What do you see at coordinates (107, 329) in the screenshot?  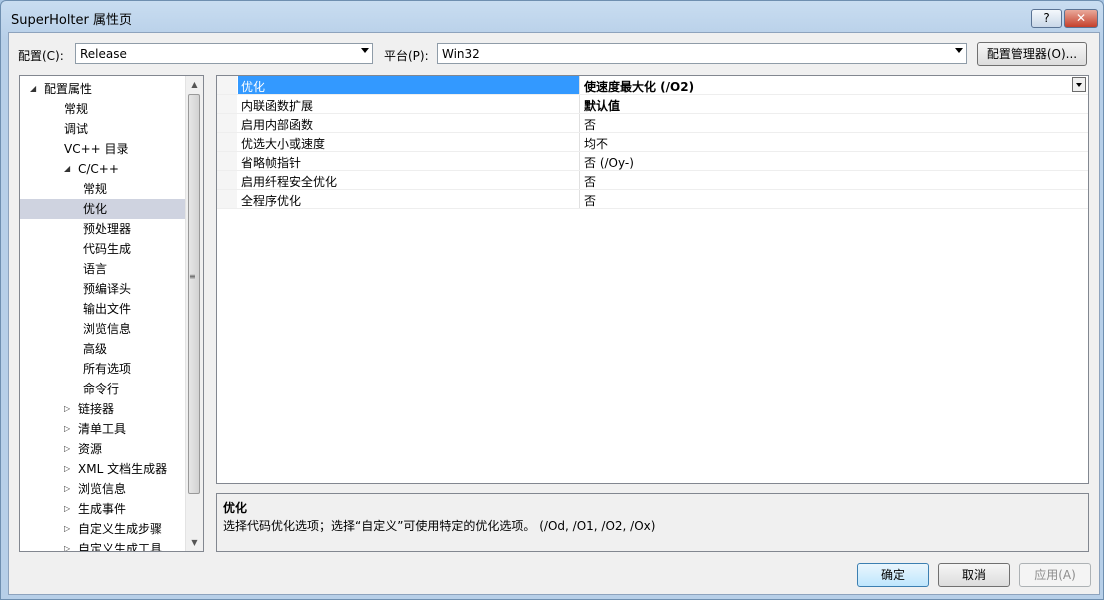 I see `tree-item-label: 浏览信息` at bounding box center [107, 329].